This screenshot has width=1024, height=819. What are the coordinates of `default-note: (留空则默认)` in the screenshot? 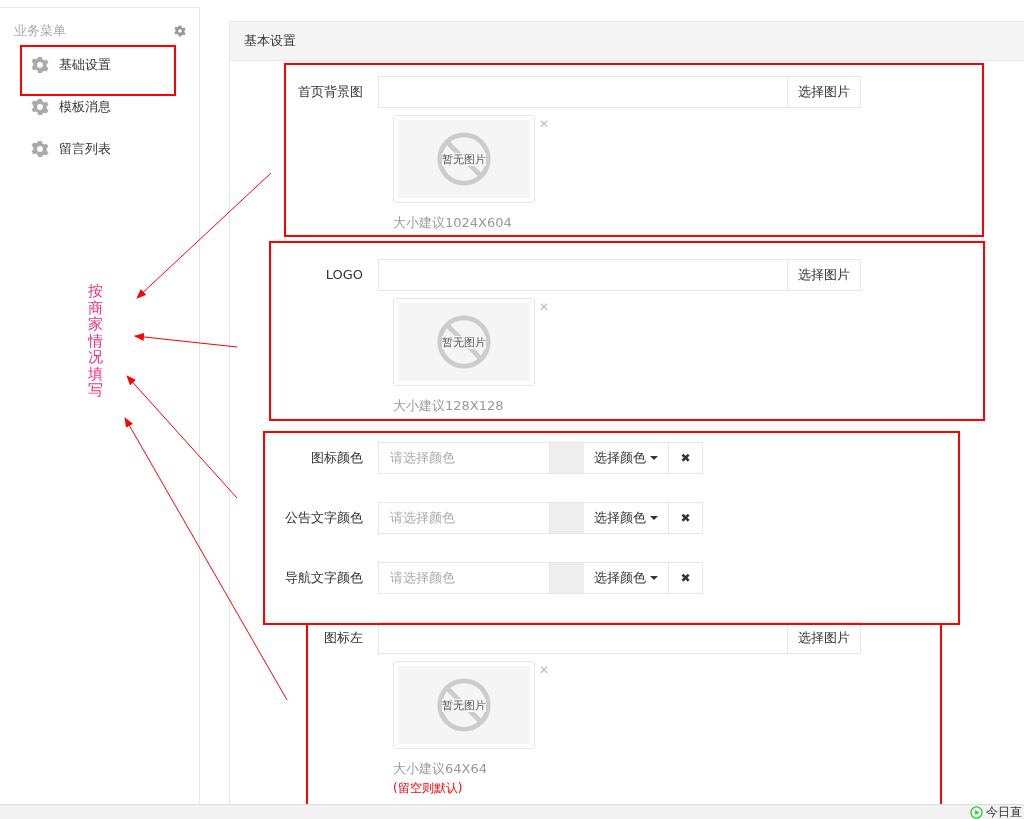 It's located at (428, 788).